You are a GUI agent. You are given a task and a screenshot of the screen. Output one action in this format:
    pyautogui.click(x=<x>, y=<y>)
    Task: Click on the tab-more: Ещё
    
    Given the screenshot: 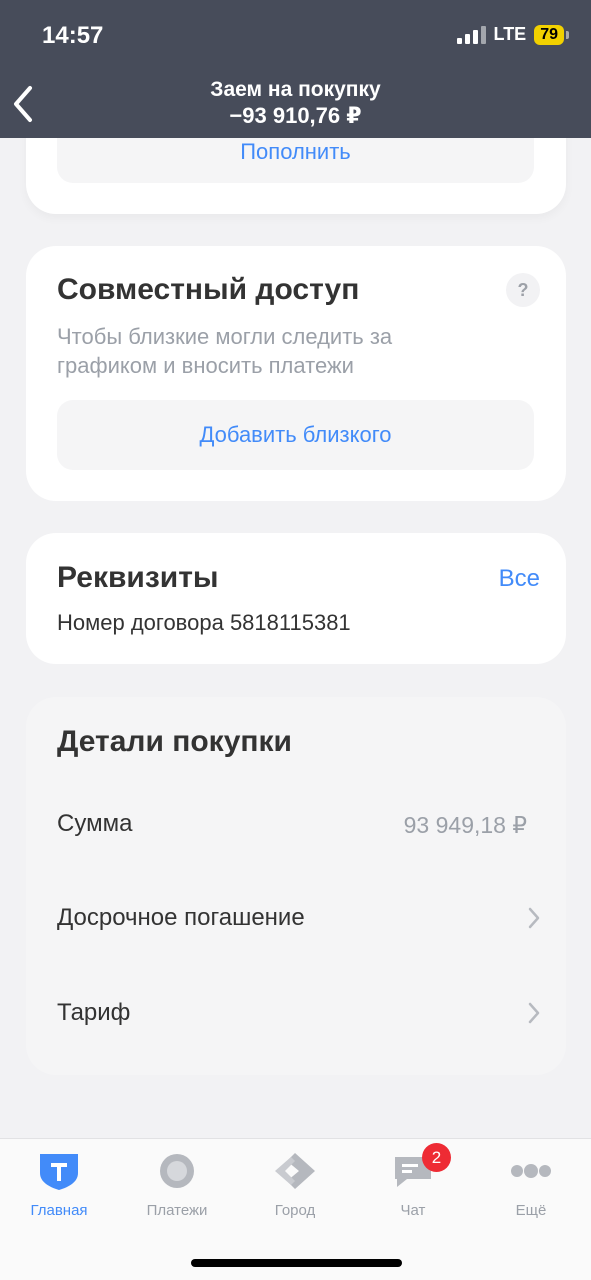 What is the action you would take?
    pyautogui.click(x=531, y=1185)
    